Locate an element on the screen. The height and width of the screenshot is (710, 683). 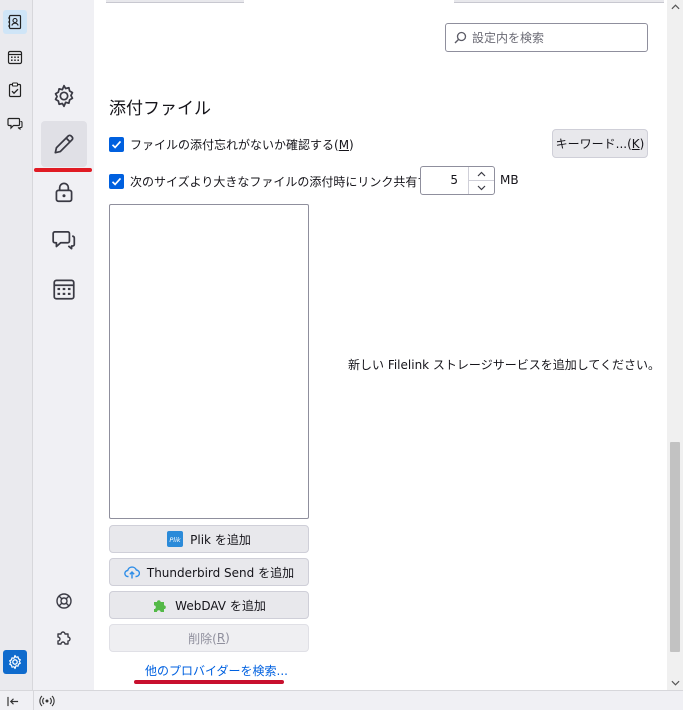
find-providers-annotation is located at coordinates (209, 682).